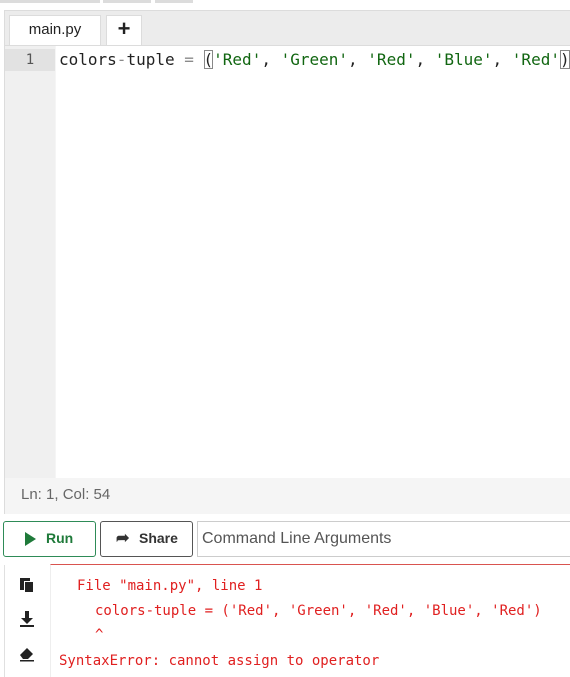 The image size is (570, 677). I want to click on run-button: Run, so click(49, 539).